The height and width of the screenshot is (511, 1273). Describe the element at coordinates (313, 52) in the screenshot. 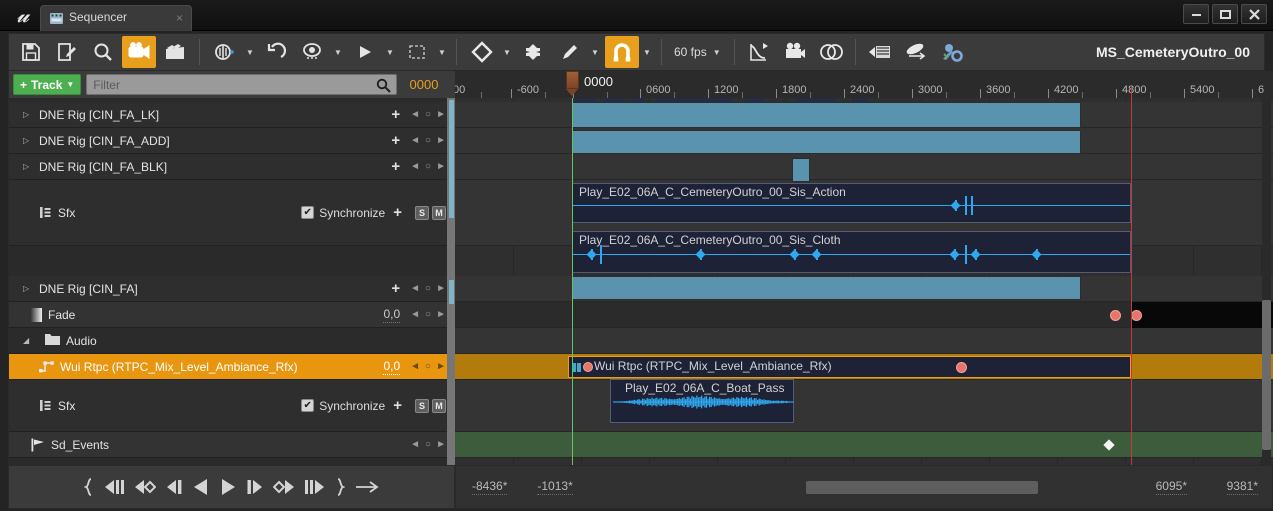

I see `view-options-button` at that location.